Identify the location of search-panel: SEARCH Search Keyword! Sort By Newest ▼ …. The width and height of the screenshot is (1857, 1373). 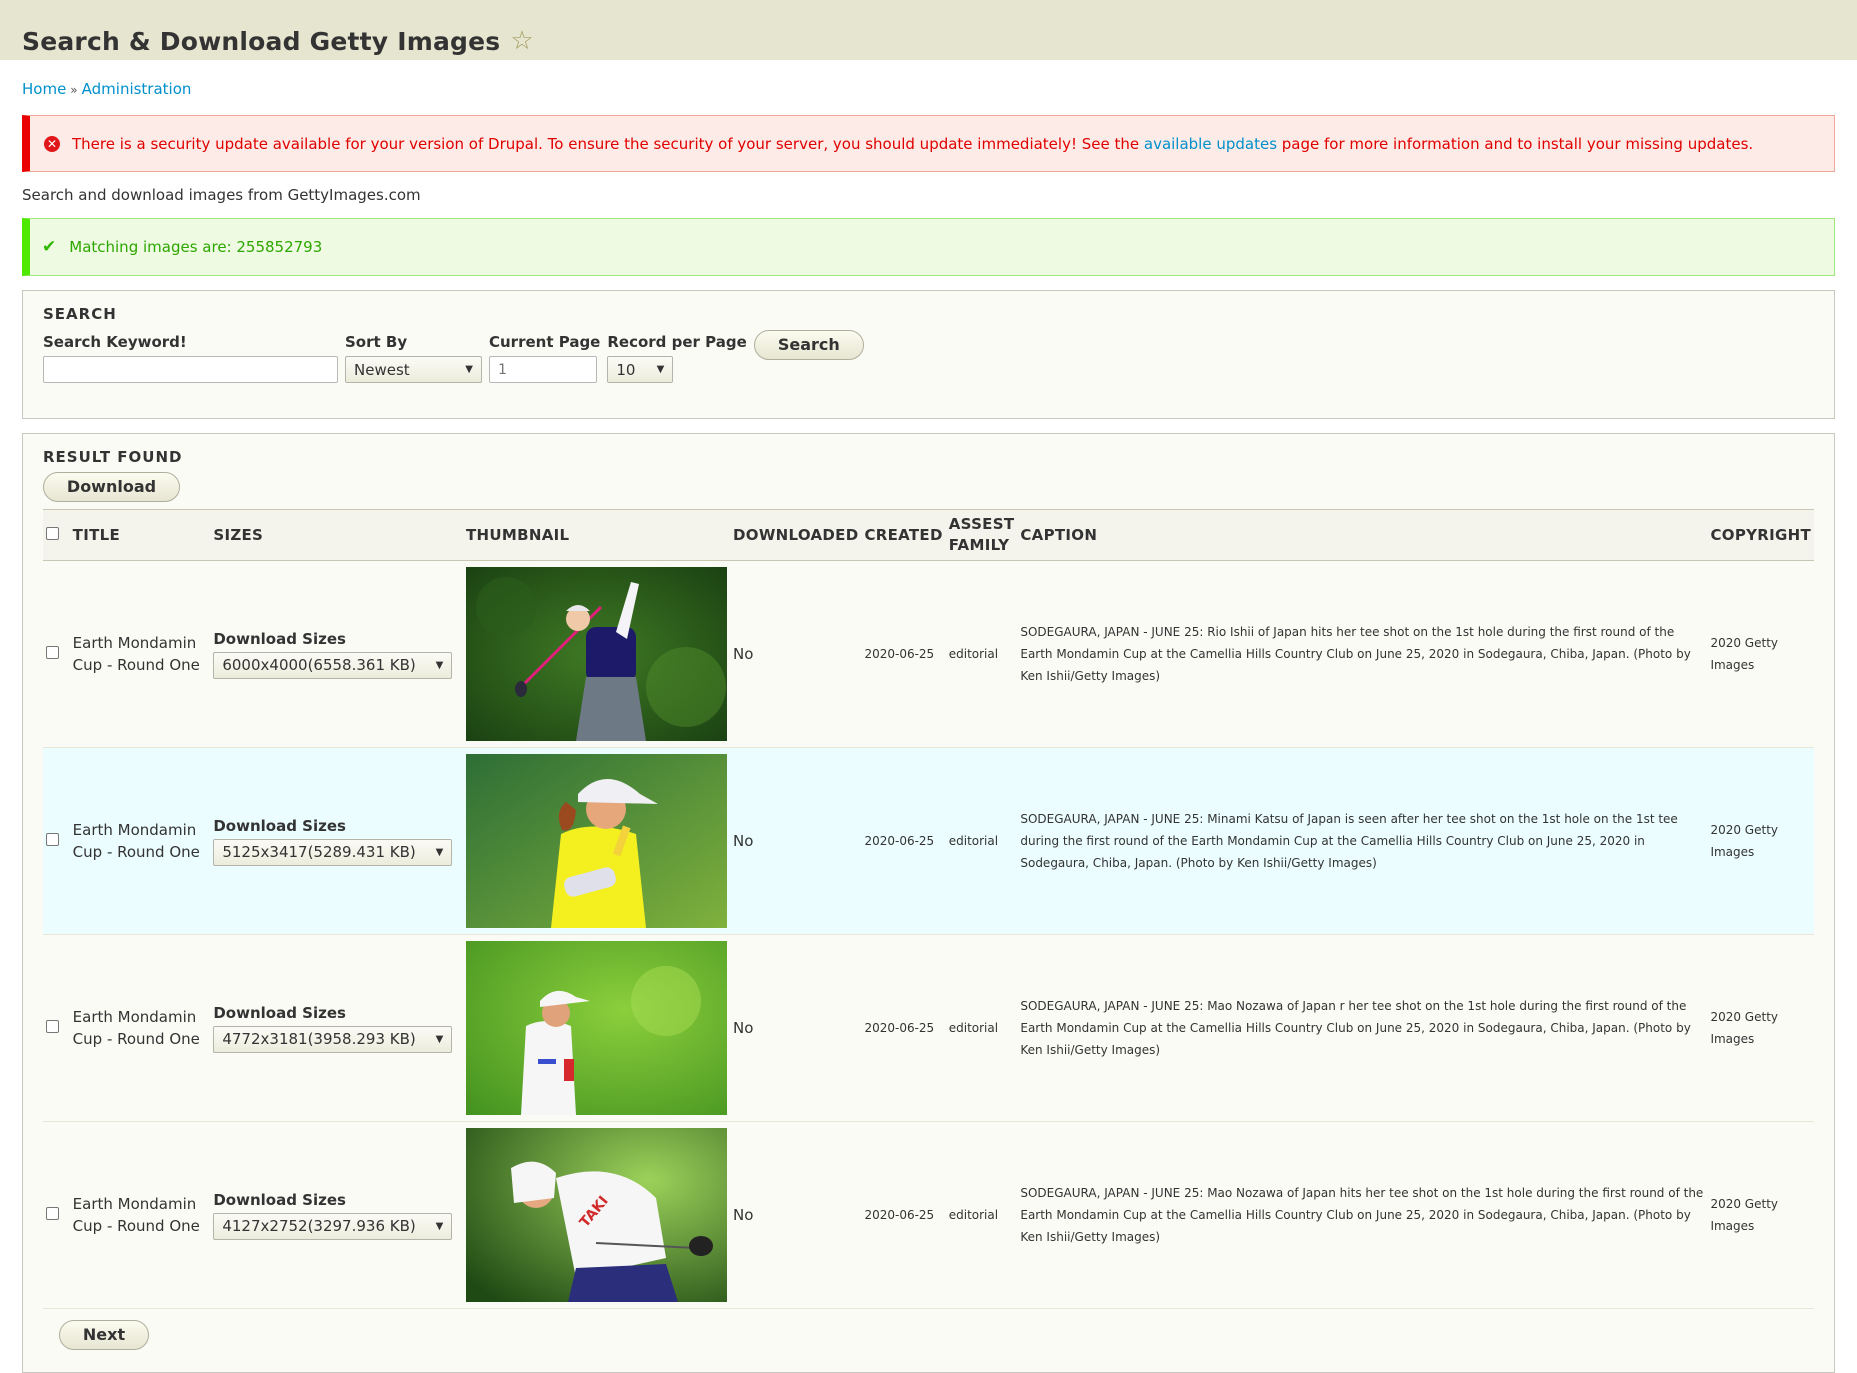
(928, 354).